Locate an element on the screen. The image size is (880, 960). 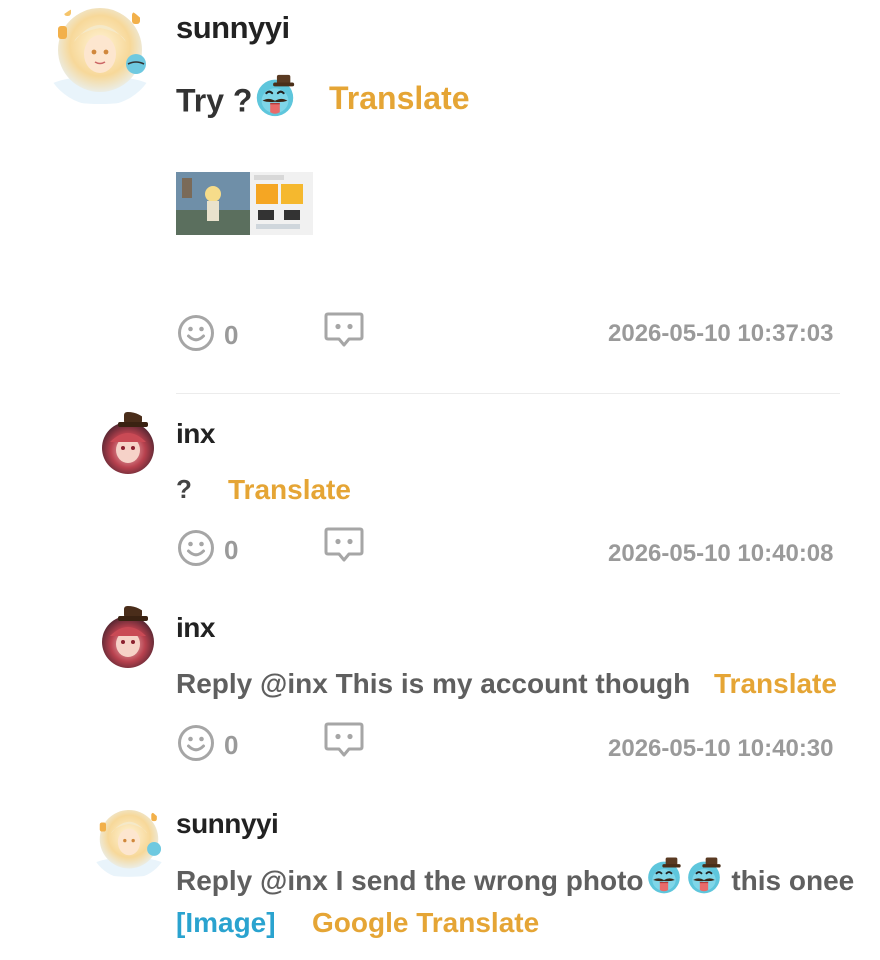
reply-timestamp: 2026-05-10 10:40:08 is located at coordinates (721, 553).